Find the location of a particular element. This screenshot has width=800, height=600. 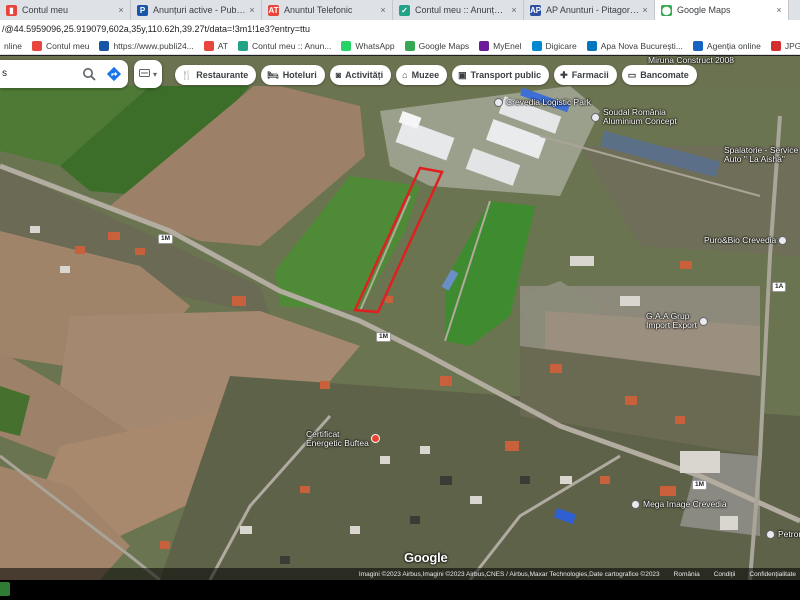

bookmark-label: WhatsApp is located at coordinates (375, 46).